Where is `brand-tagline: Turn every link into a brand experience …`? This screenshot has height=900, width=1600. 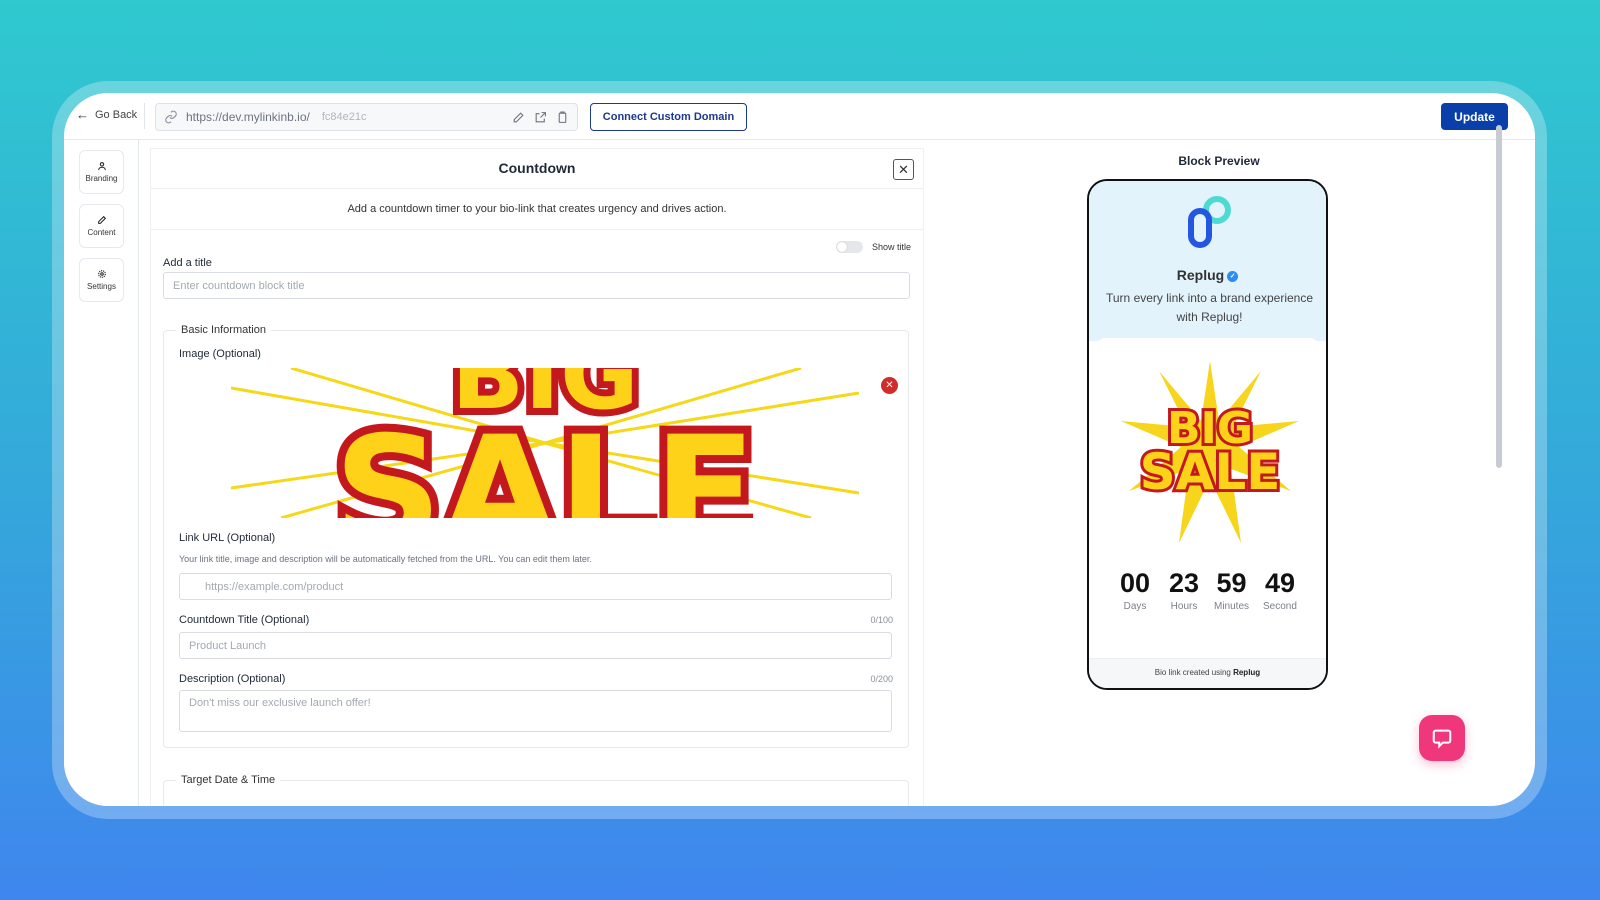
brand-tagline: Turn every link into a brand experience … is located at coordinates (1209, 308).